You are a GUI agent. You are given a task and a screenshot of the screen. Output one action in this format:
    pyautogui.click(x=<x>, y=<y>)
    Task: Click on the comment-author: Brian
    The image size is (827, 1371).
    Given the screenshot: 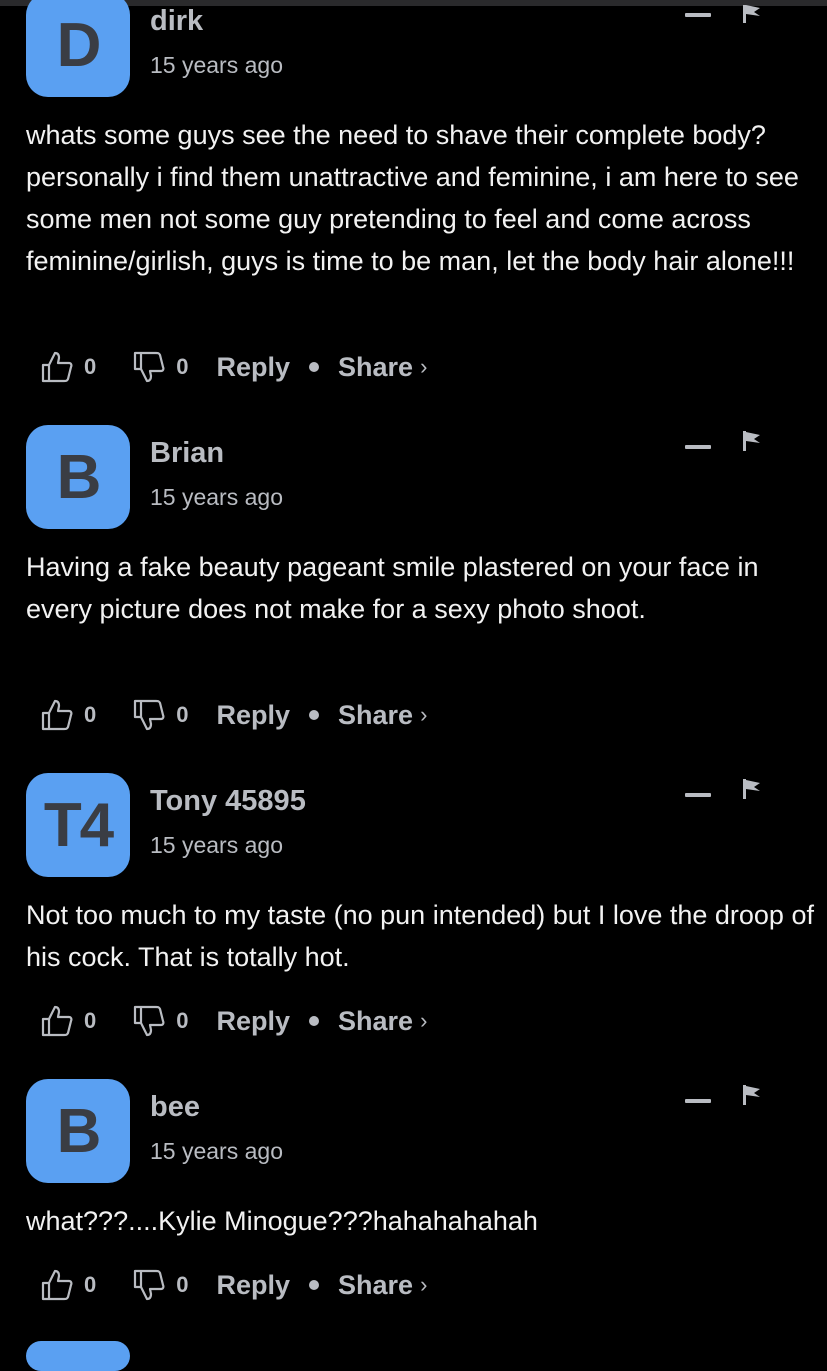 What is the action you would take?
    pyautogui.click(x=187, y=453)
    